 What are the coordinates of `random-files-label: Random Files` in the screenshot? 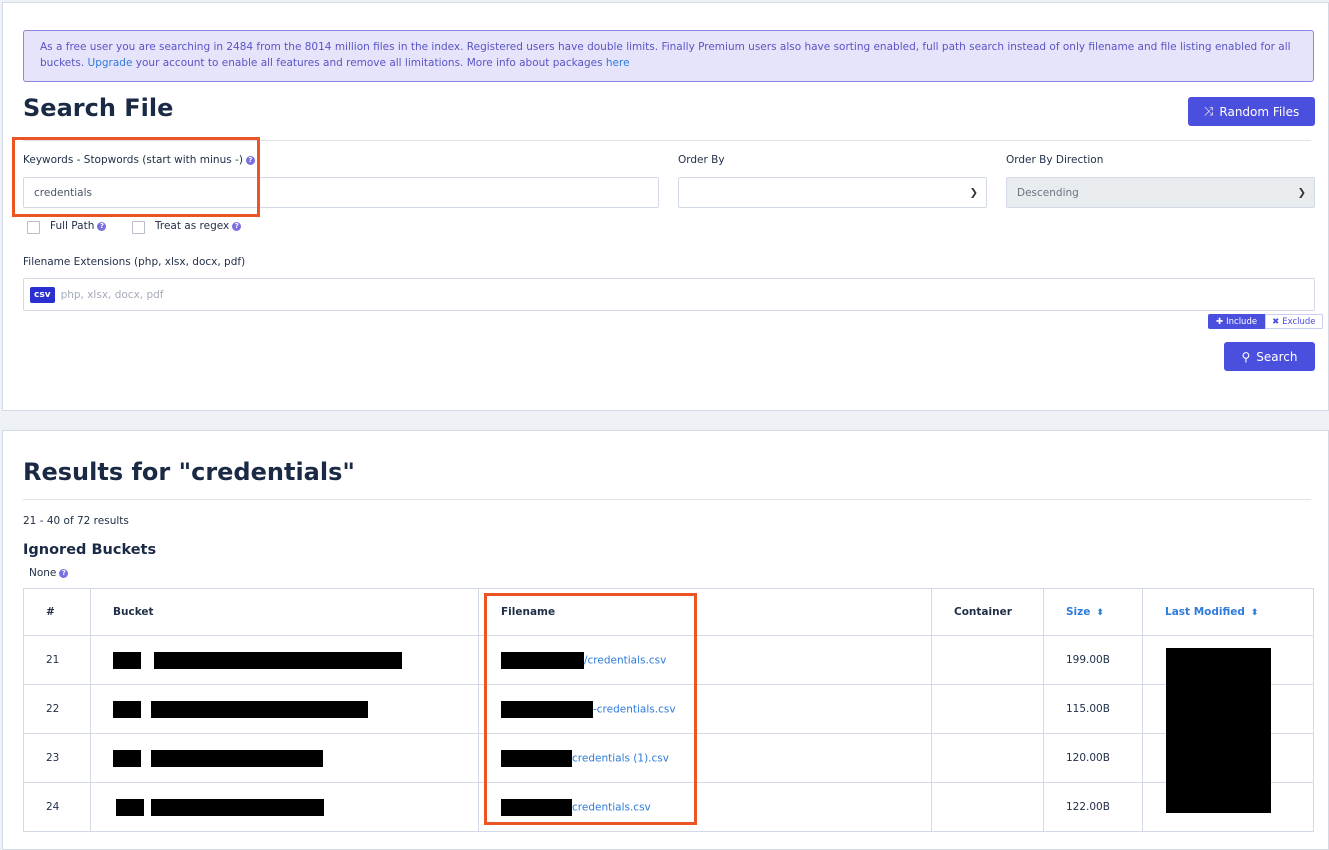 It's located at (1259, 111).